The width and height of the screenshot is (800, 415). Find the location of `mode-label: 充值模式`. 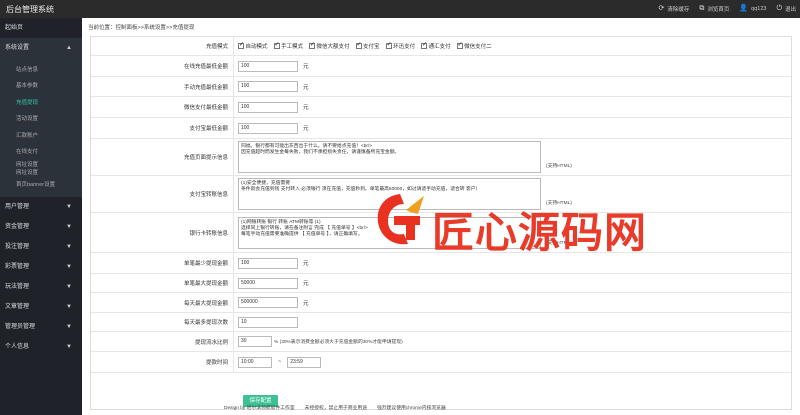

mode-label: 充值模式 is located at coordinates (162, 46).